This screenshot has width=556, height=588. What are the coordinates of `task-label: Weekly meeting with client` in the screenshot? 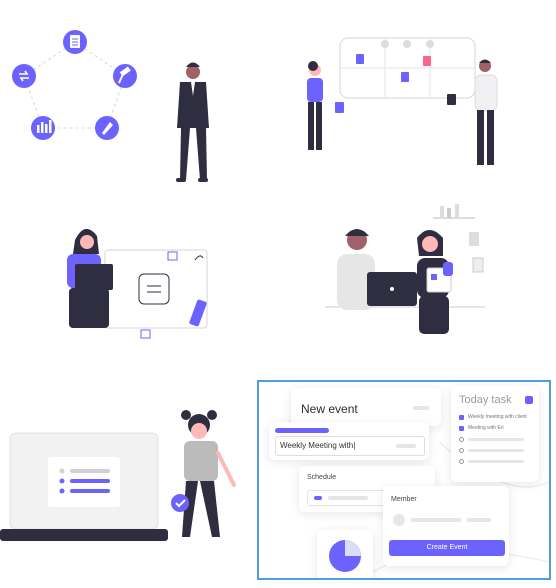 It's located at (497, 417).